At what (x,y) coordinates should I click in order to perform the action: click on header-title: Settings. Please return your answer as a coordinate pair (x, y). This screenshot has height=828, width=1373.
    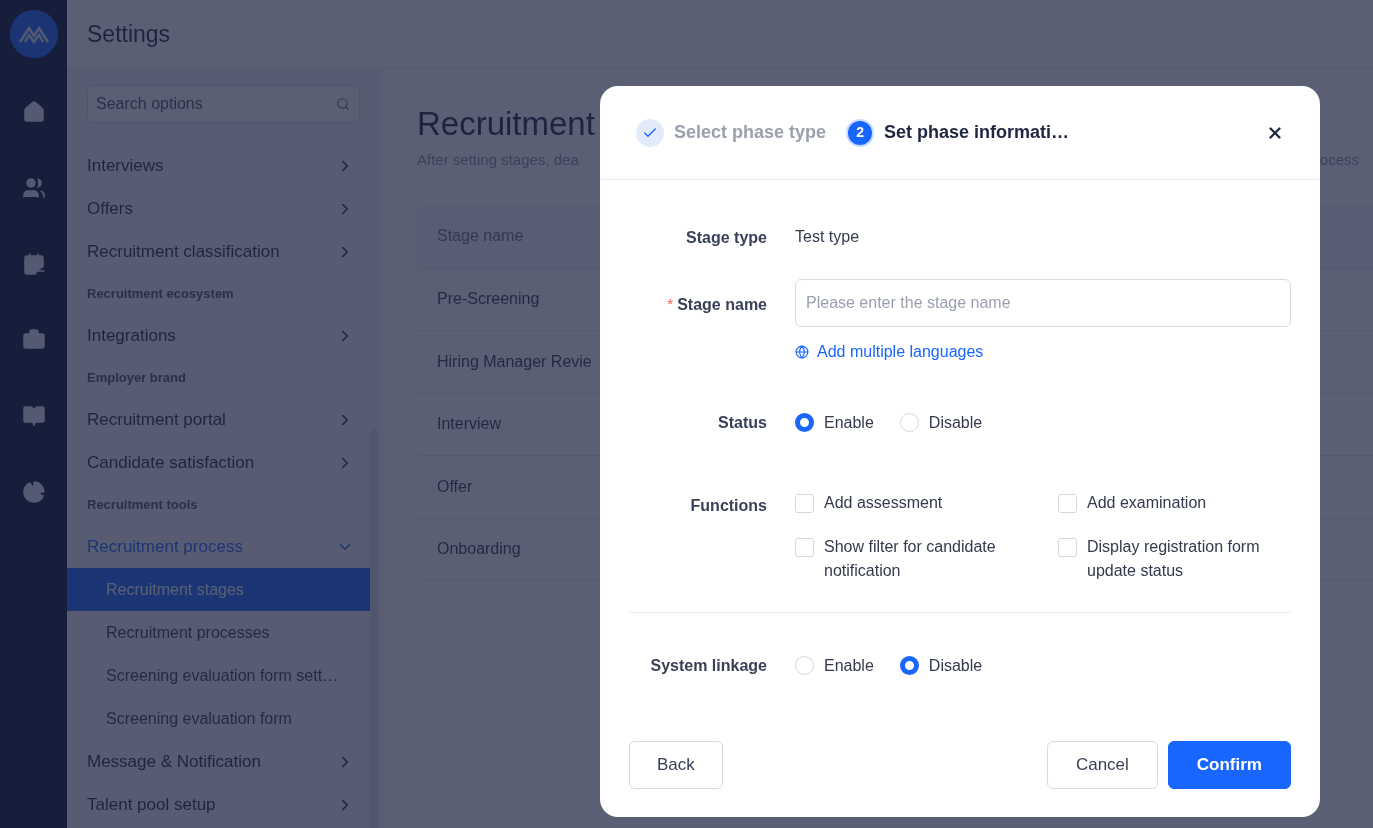
    Looking at the image, I should click on (129, 34).